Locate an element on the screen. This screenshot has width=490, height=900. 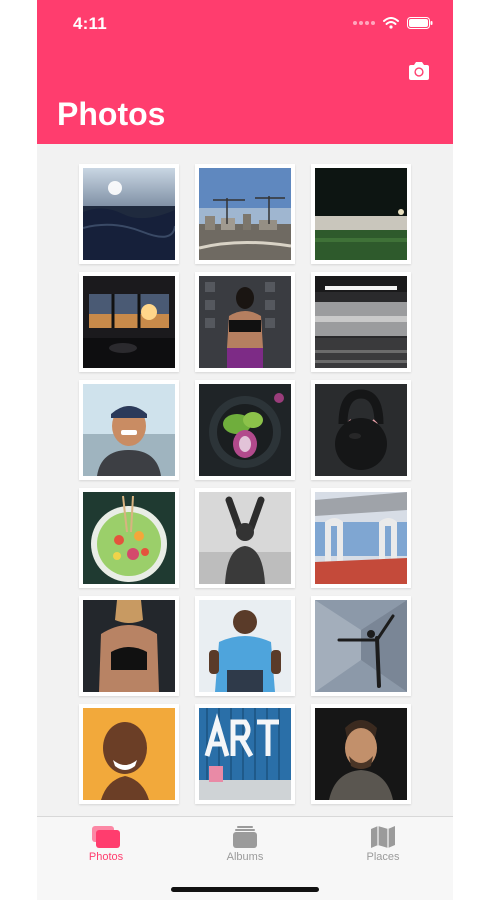
photo-art-container is located at coordinates (245, 754).